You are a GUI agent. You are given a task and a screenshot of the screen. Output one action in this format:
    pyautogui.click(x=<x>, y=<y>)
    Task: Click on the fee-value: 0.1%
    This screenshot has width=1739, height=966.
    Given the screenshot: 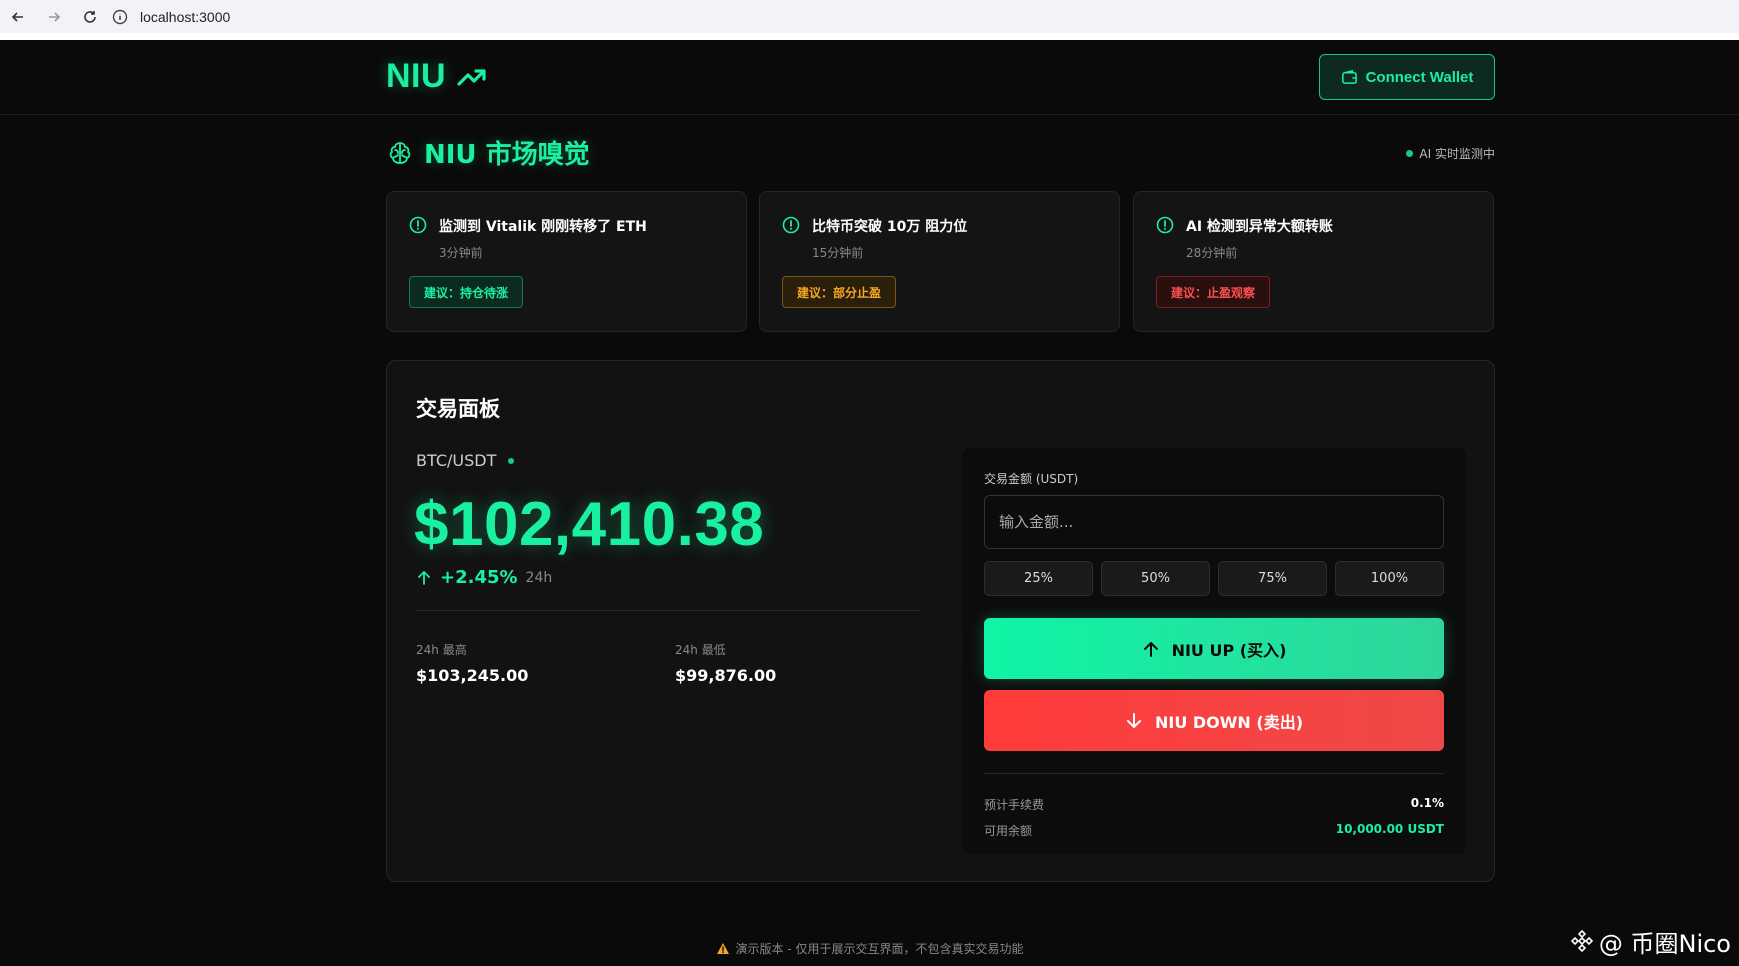 What is the action you would take?
    pyautogui.click(x=1427, y=803)
    